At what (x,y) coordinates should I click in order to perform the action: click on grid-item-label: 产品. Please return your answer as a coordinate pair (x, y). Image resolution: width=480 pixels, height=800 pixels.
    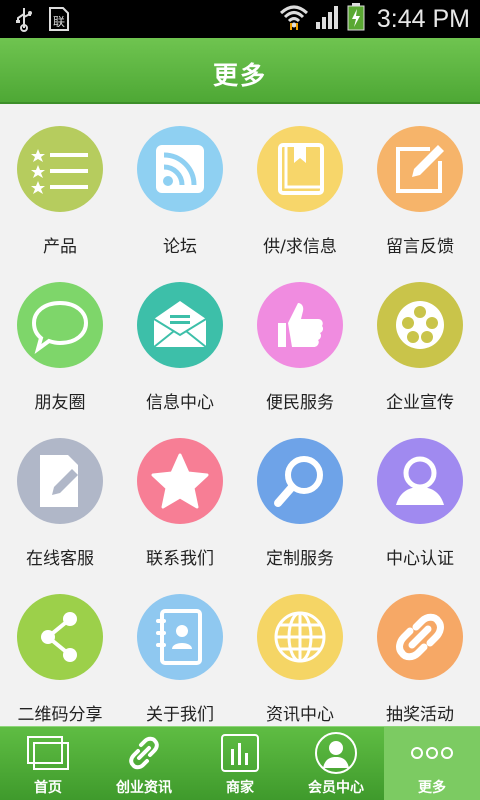
    Looking at the image, I should click on (60, 247).